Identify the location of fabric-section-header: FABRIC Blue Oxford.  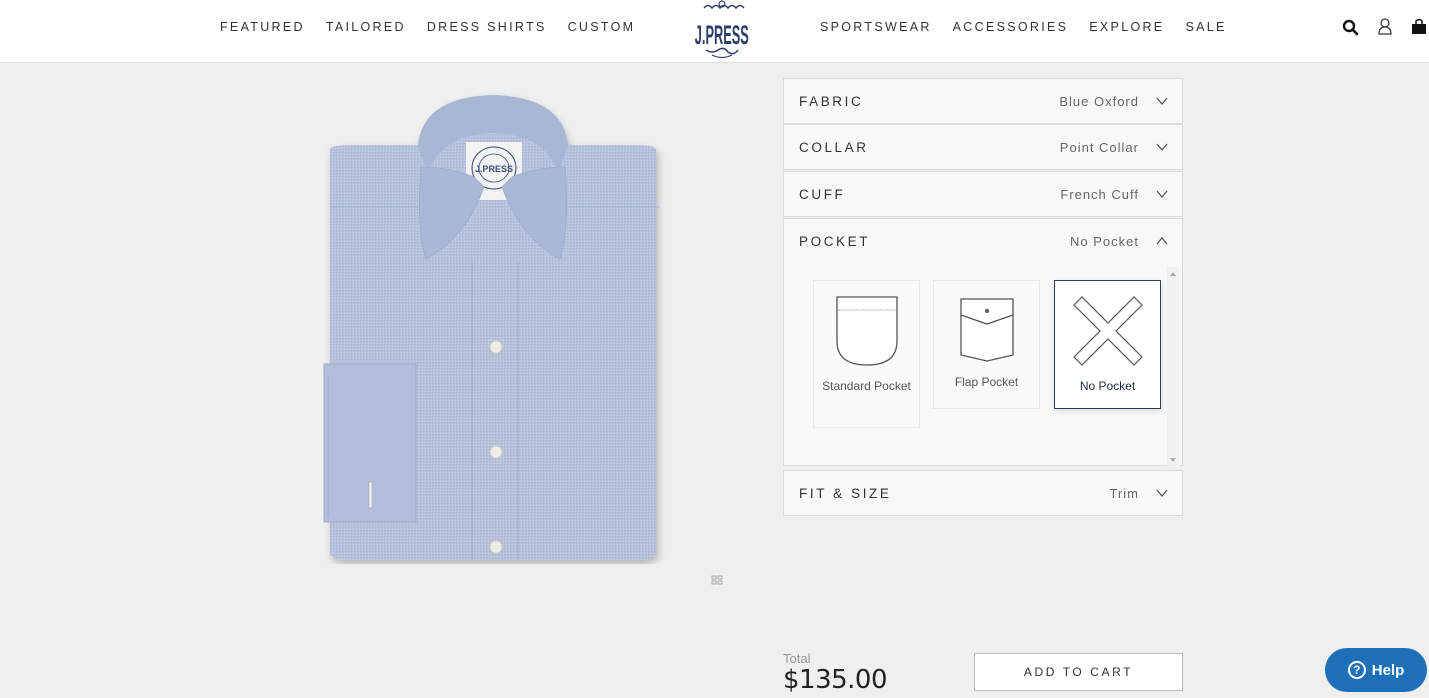
(983, 101).